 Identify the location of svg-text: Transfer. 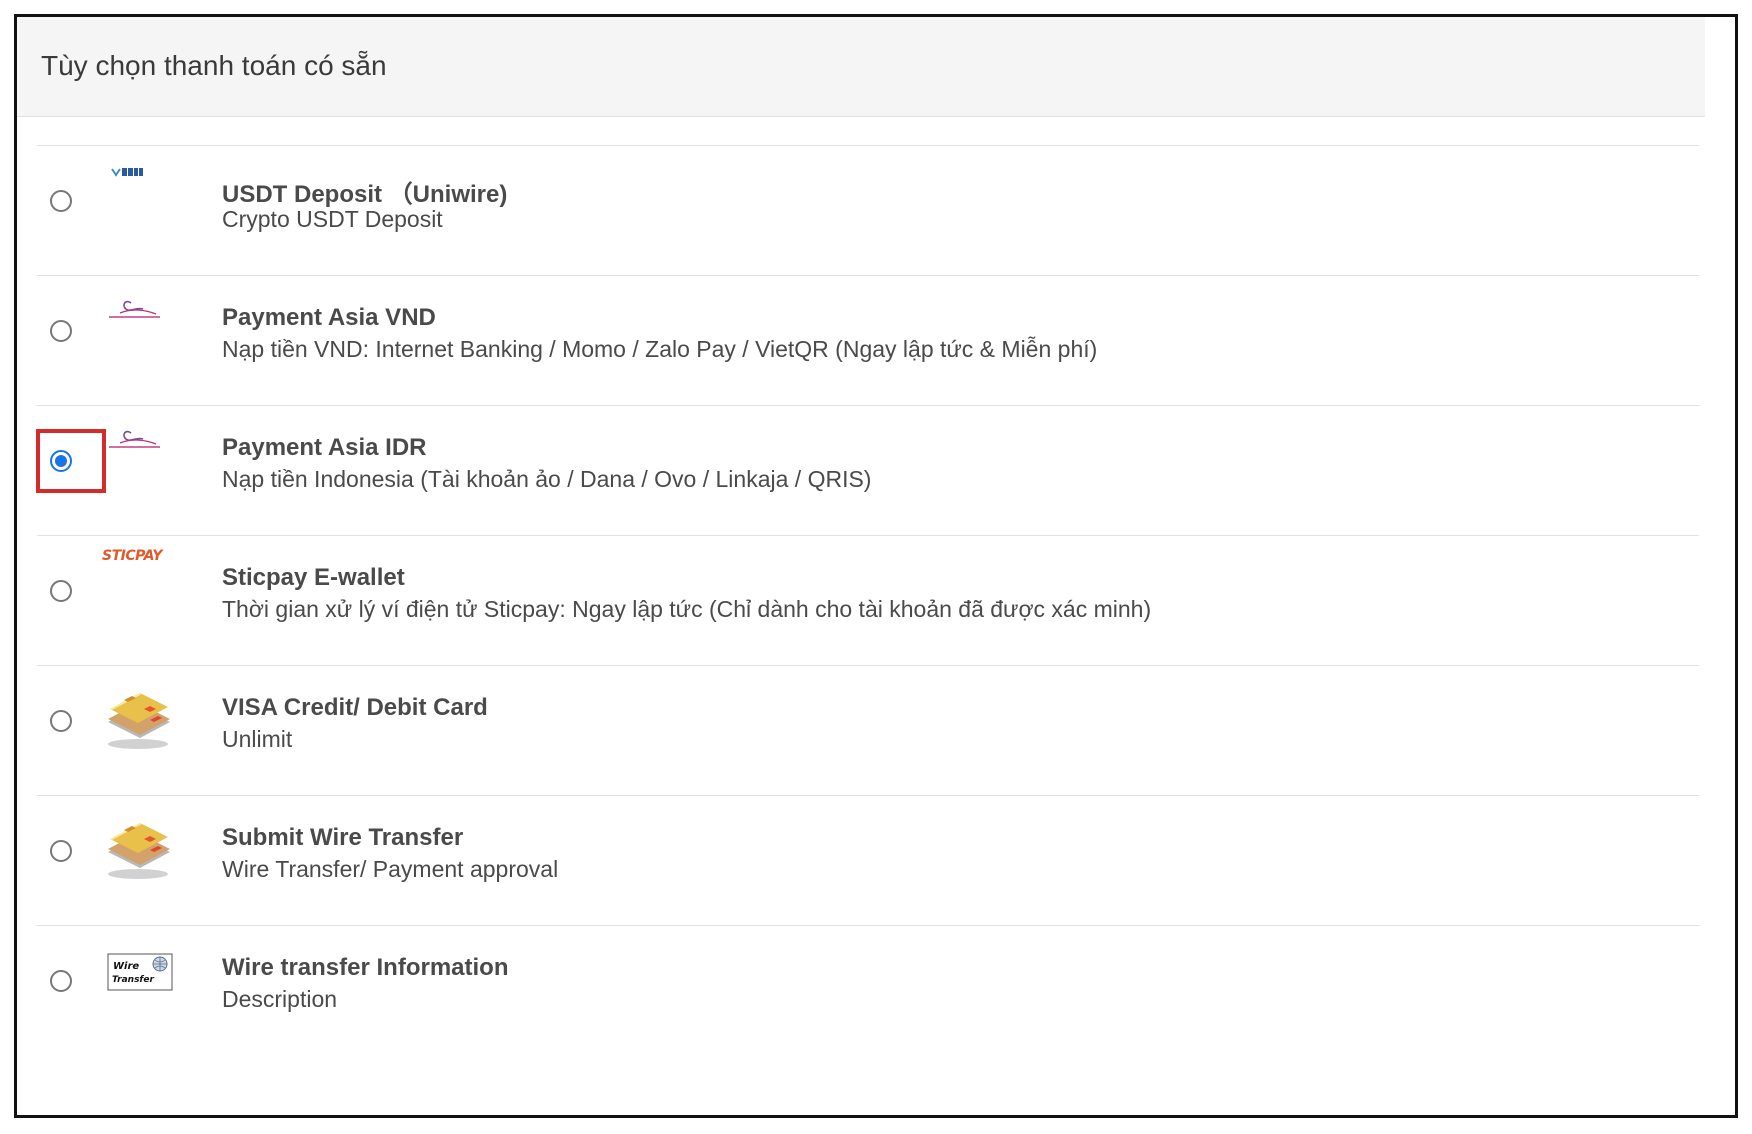
(133, 980).